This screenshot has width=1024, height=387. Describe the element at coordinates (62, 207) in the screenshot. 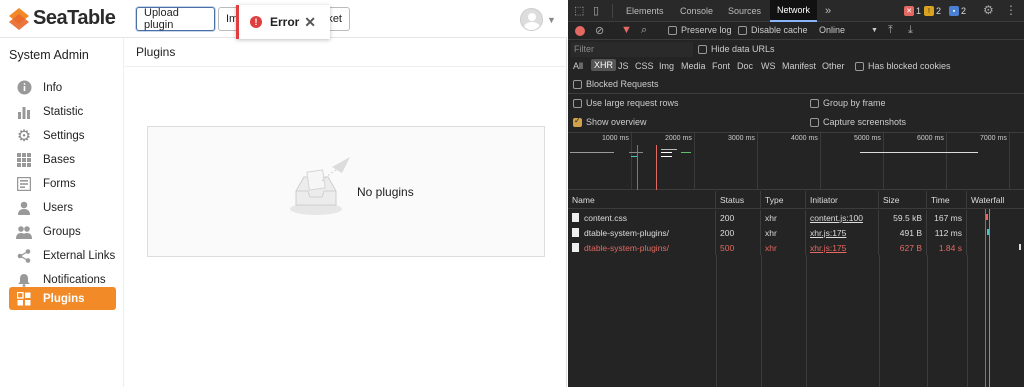

I see `sidebar-item-users: Users` at that location.